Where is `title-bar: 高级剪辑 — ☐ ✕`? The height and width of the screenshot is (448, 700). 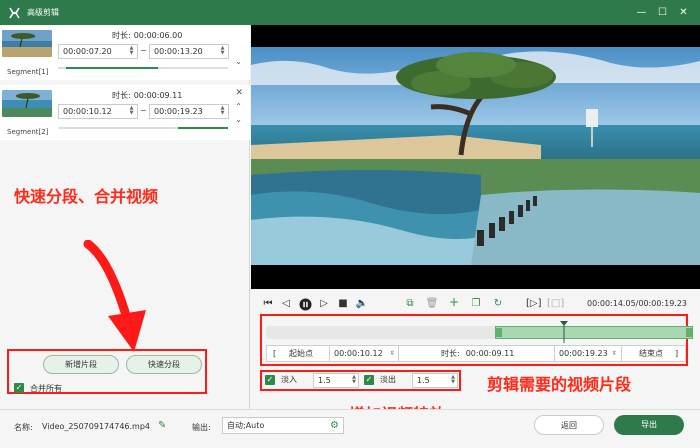
title-bar: 高级剪辑 — ☐ ✕ is located at coordinates (350, 12).